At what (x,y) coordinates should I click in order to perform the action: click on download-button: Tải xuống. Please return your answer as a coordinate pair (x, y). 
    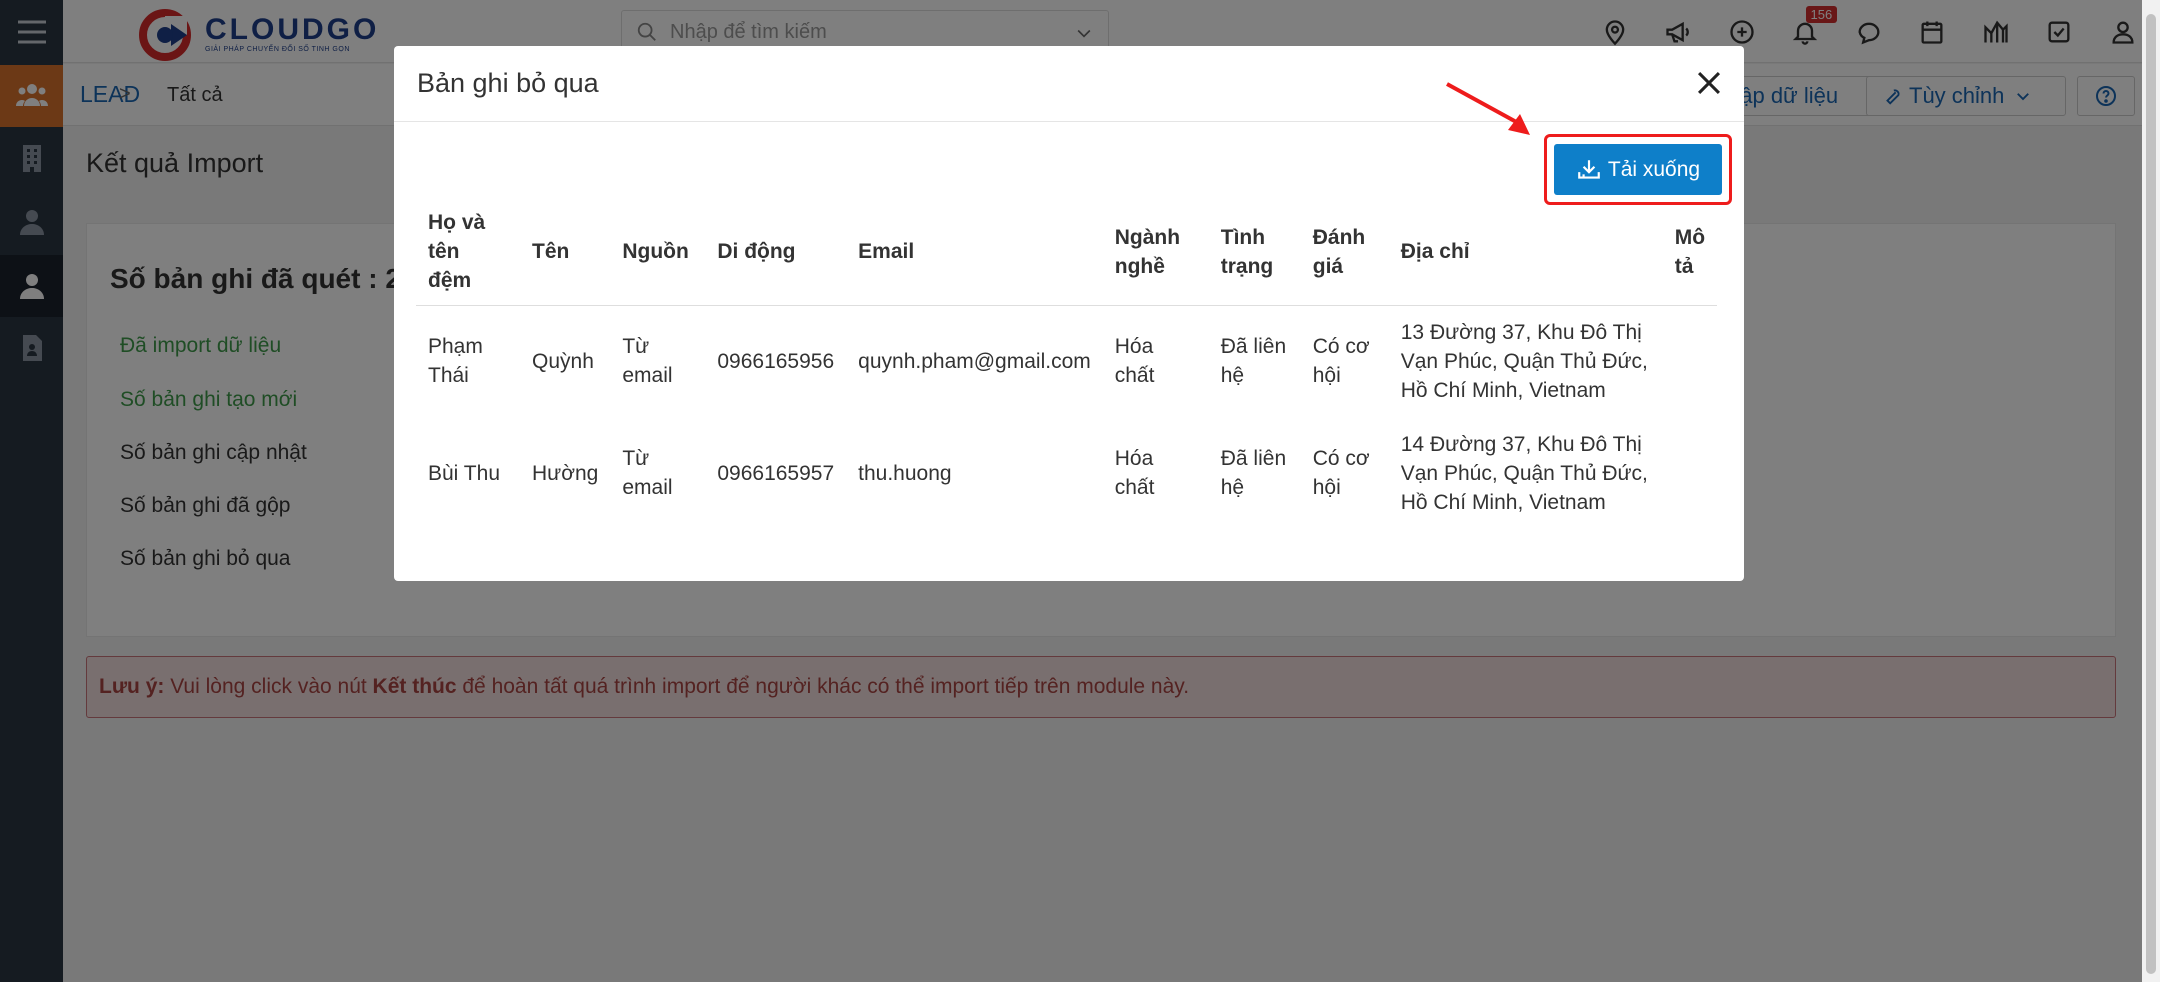
    Looking at the image, I should click on (1638, 169).